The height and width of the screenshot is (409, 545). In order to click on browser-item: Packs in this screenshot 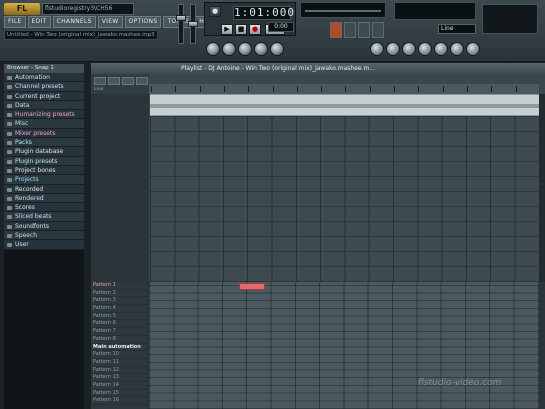, I will do `click(46, 143)`.